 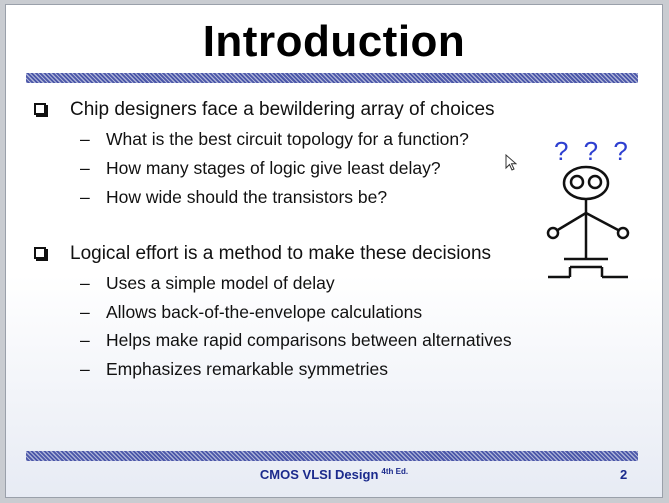 What do you see at coordinates (247, 197) in the screenshot?
I see `sub-item-text: How wide should the transistors be?` at bounding box center [247, 197].